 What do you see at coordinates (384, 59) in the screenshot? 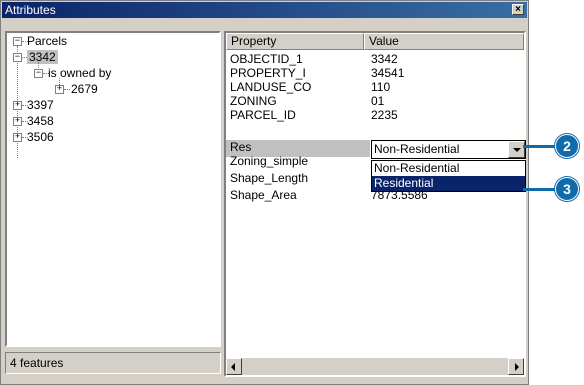
I see `value-cell: 3342` at bounding box center [384, 59].